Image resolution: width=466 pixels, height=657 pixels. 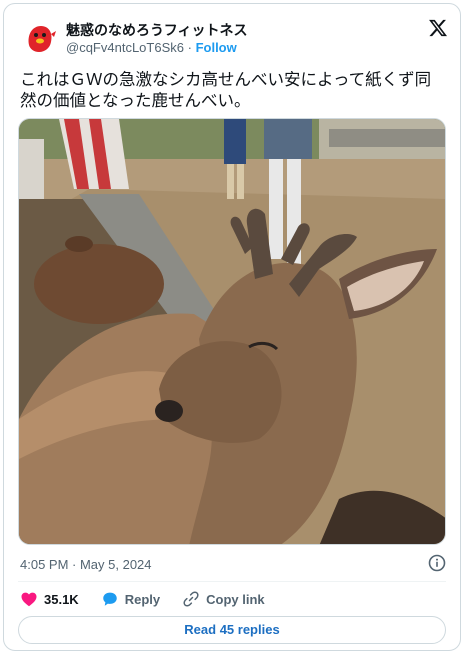 I want to click on copy-link-label: Copy link, so click(x=235, y=599).